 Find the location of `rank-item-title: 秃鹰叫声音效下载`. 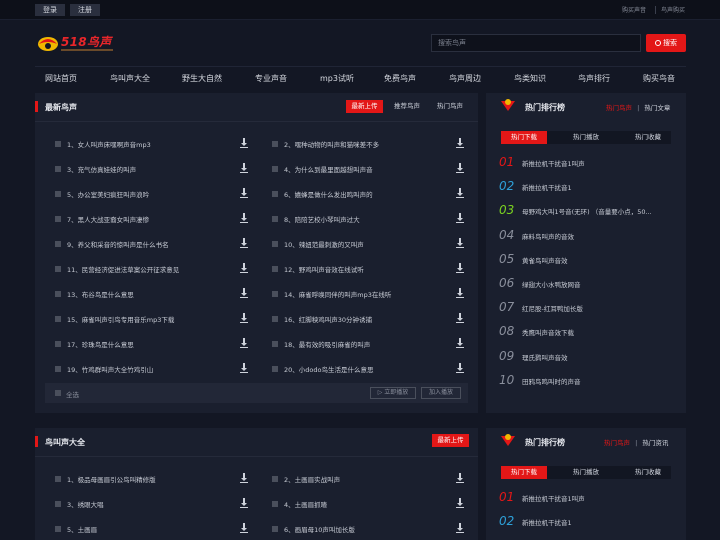

rank-item-title: 秃鹰叫声音效下载 is located at coordinates (548, 332).